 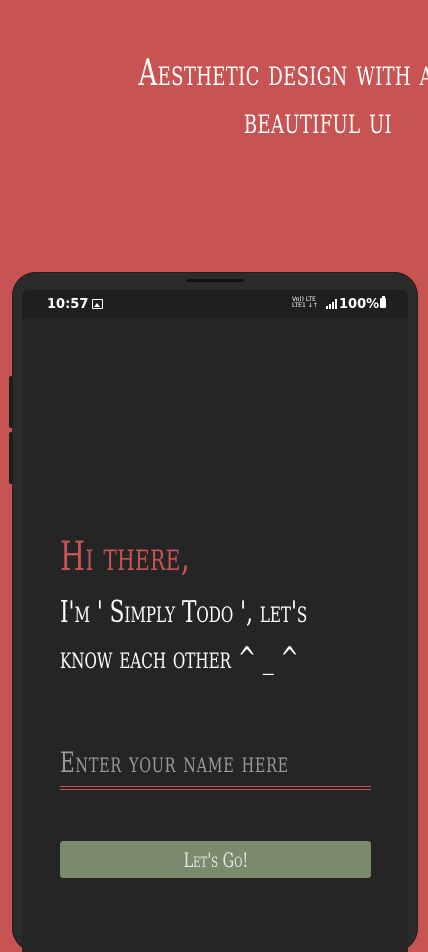 I want to click on network-indicator: Vo)) LTE LTE1 ↓↑, so click(x=305, y=303).